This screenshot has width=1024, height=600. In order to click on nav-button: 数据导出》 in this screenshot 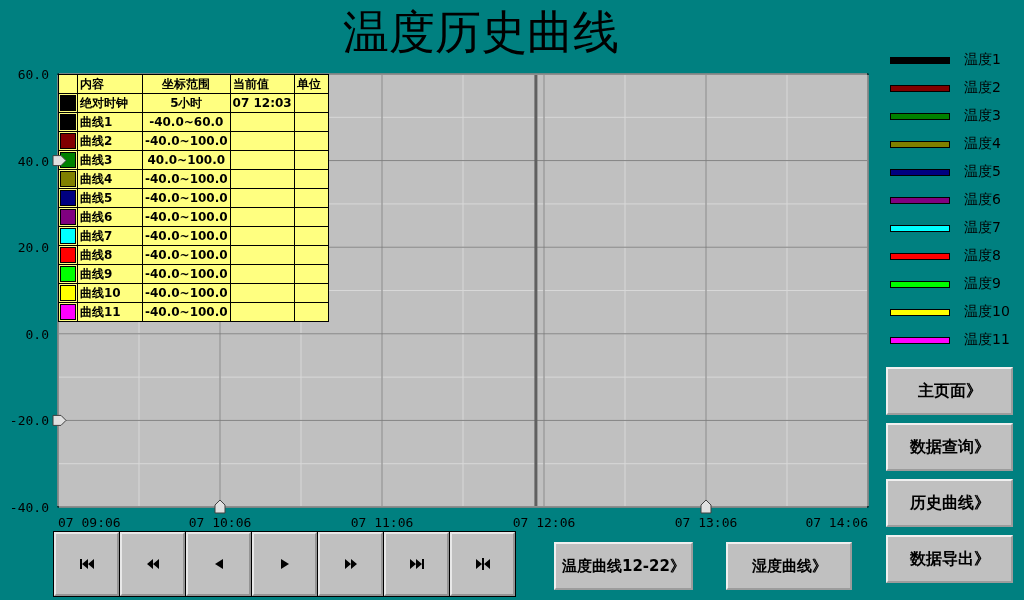, I will do `click(949, 559)`.